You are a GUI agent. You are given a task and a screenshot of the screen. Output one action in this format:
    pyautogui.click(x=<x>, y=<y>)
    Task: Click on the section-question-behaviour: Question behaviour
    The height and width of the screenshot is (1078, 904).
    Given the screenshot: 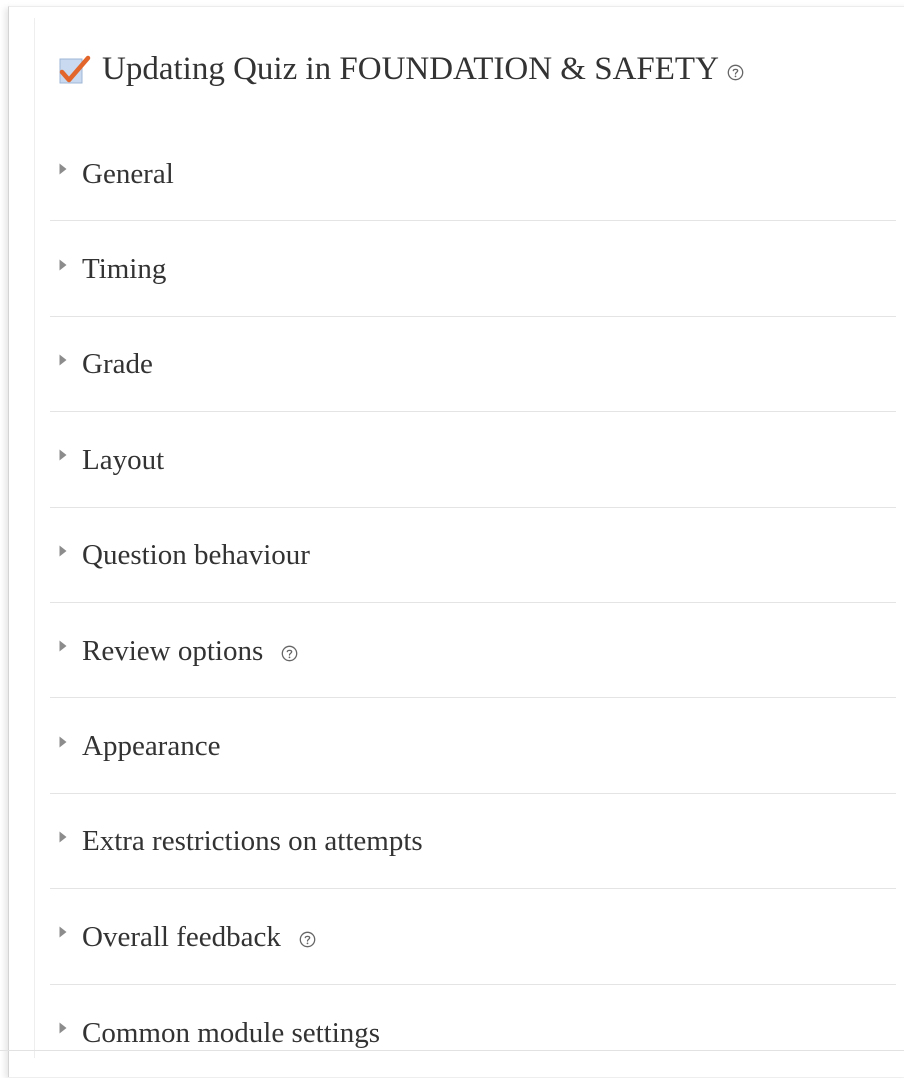 What is the action you would take?
    pyautogui.click(x=473, y=555)
    